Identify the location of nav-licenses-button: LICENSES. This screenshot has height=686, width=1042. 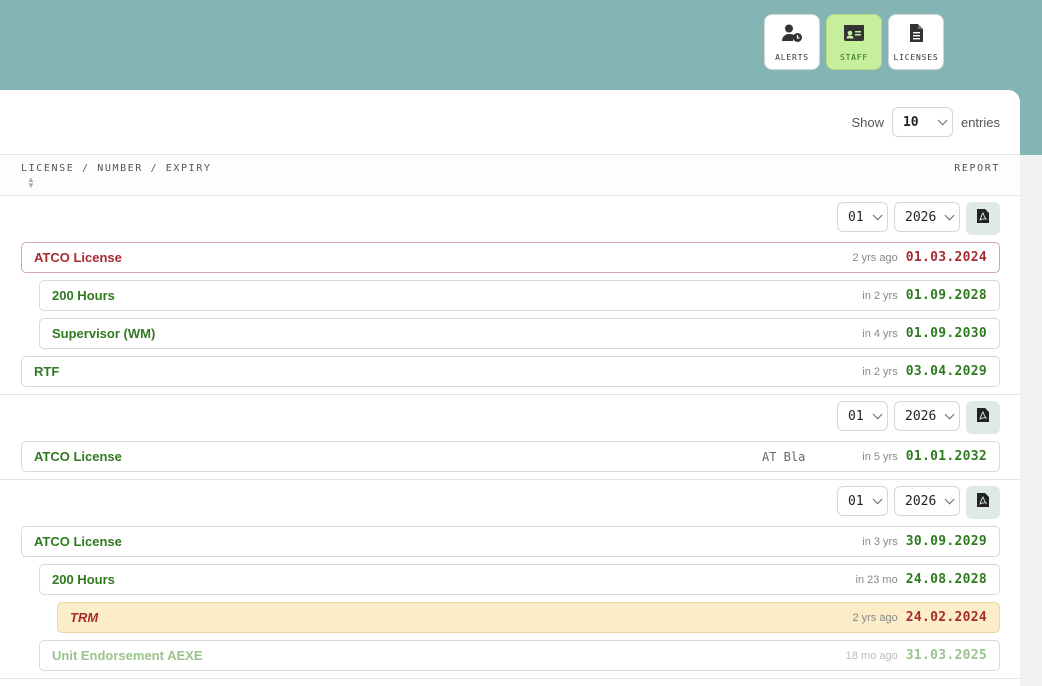
(916, 42).